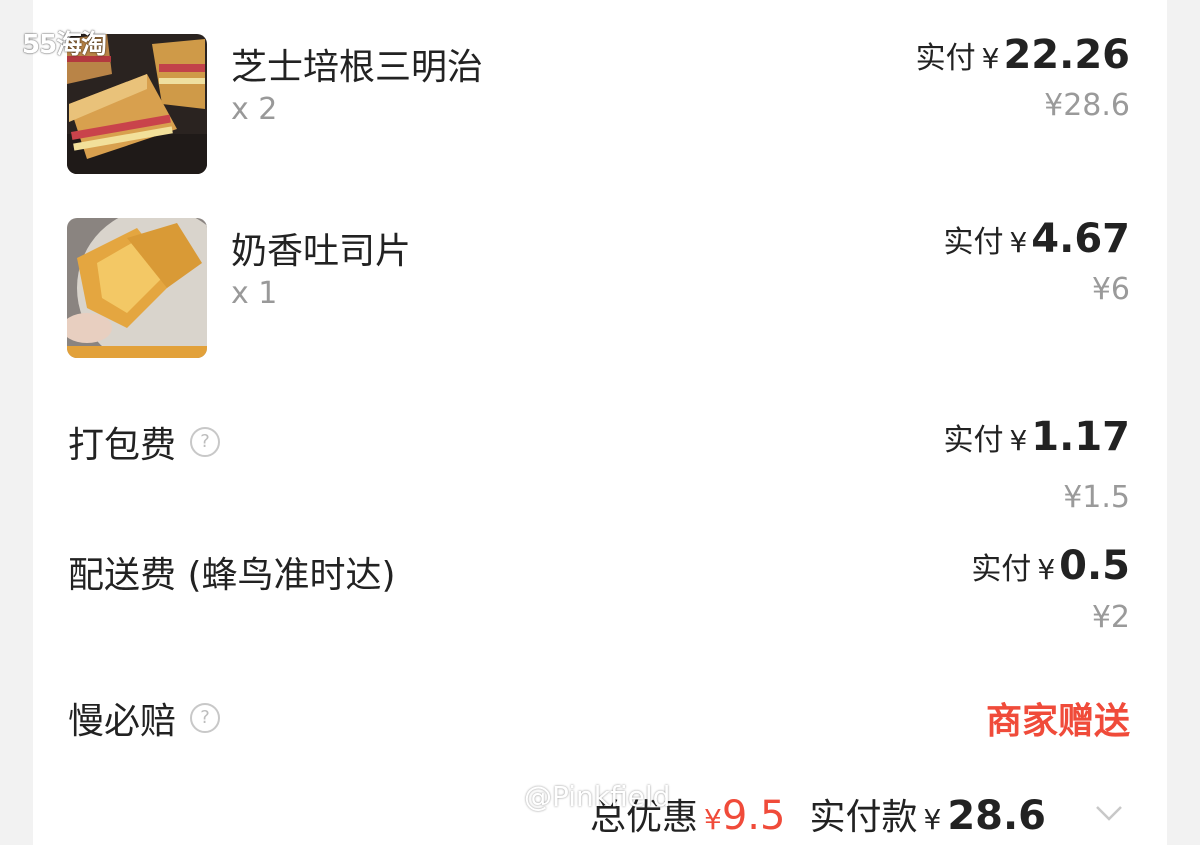 Image resolution: width=1200 pixels, height=845 pixels. I want to click on delivery-fee-label: 配送费 (蜂鸟准时达), so click(232, 575).